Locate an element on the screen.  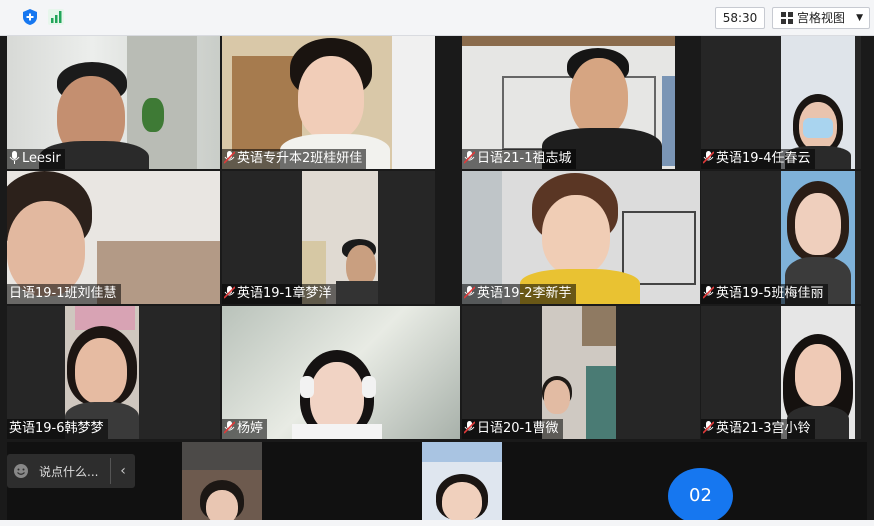
view-mode-dropdown: 宫格视图 ▼ is located at coordinates (821, 18).